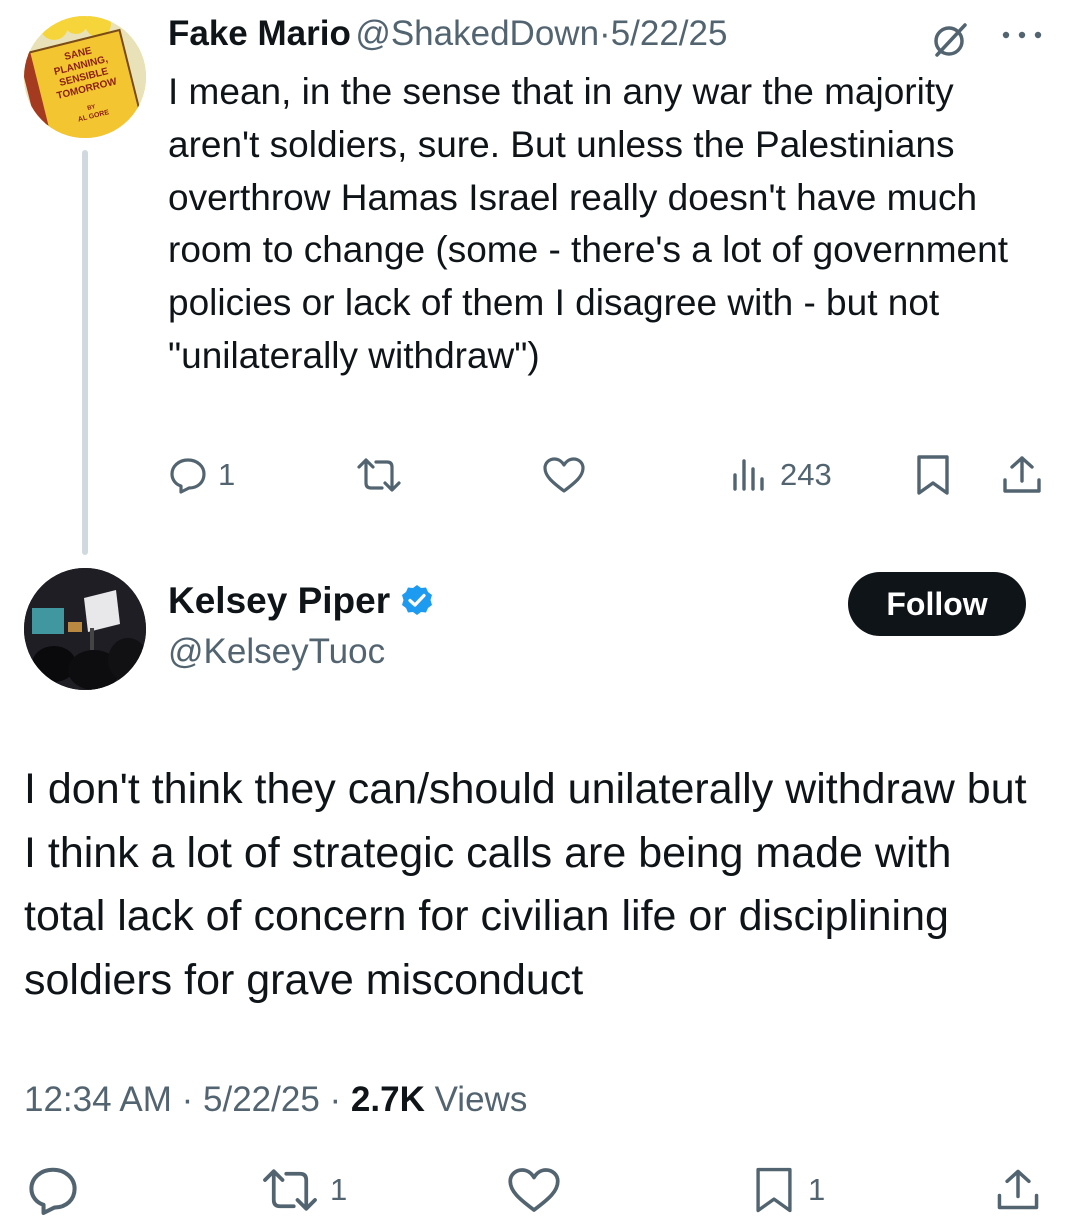  I want to click on main-author-name-row: Kelsey Piper, so click(301, 601).